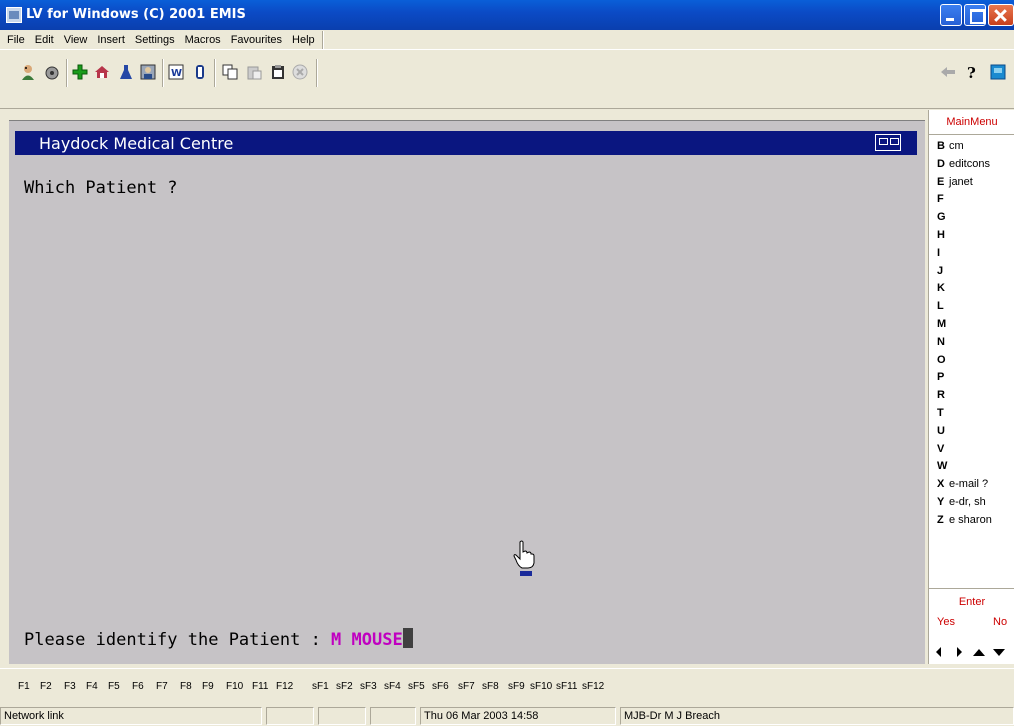  I want to click on paste-icon, so click(254, 72).